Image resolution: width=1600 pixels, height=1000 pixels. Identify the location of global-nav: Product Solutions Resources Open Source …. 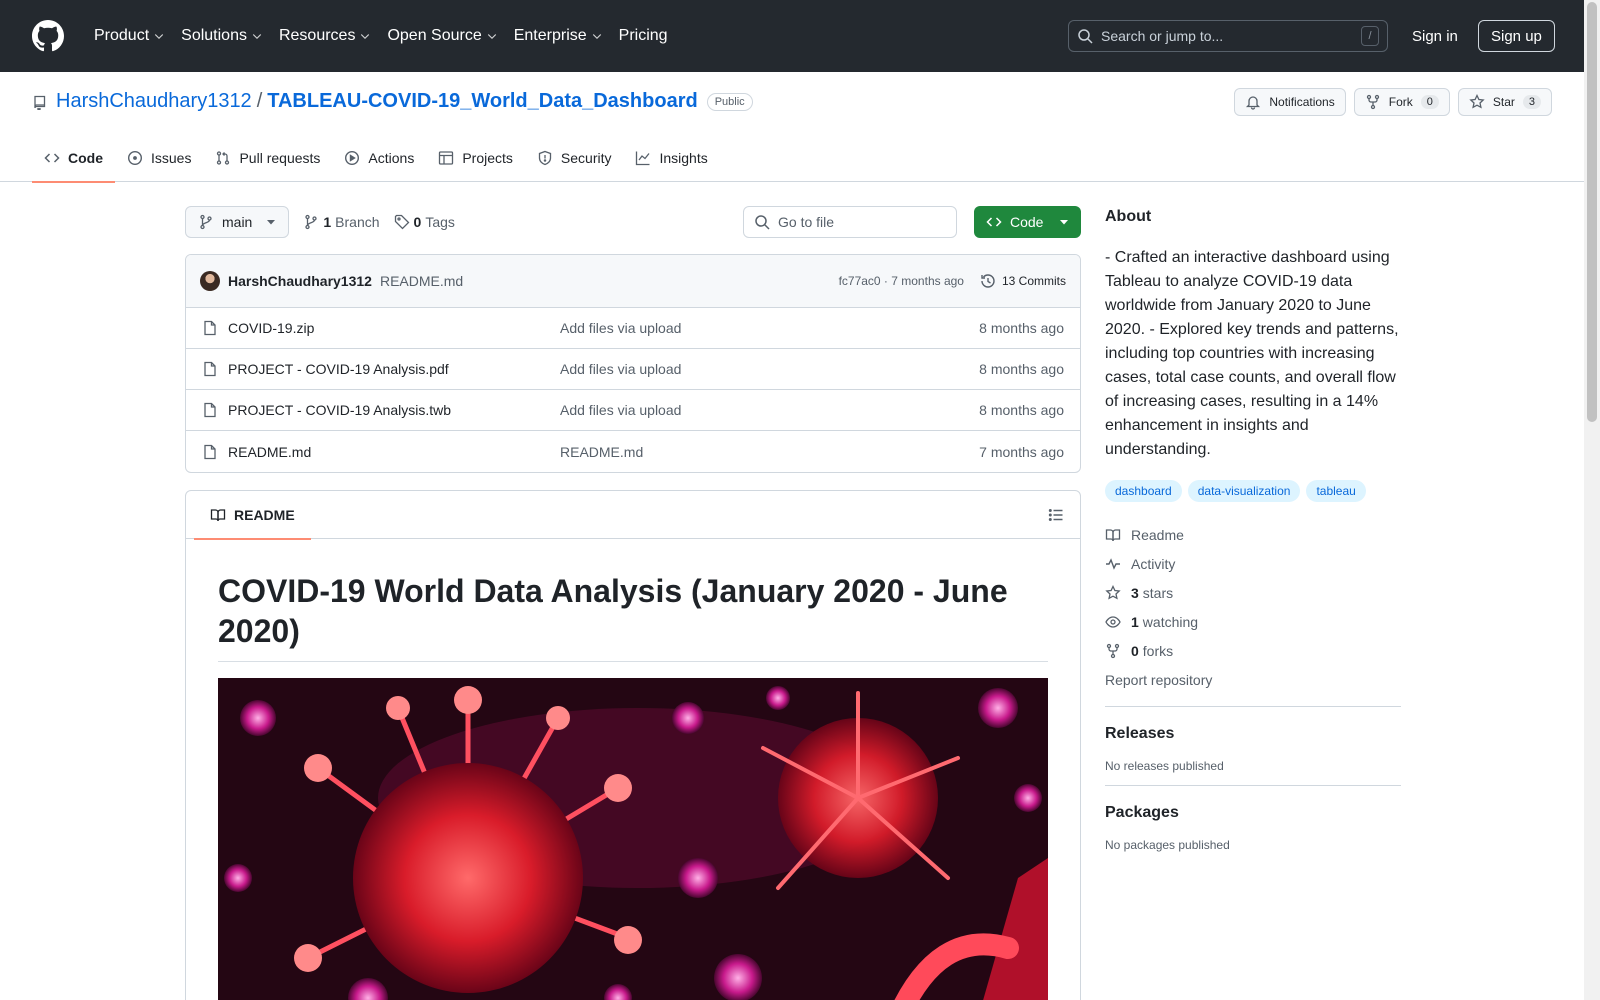
(381, 36).